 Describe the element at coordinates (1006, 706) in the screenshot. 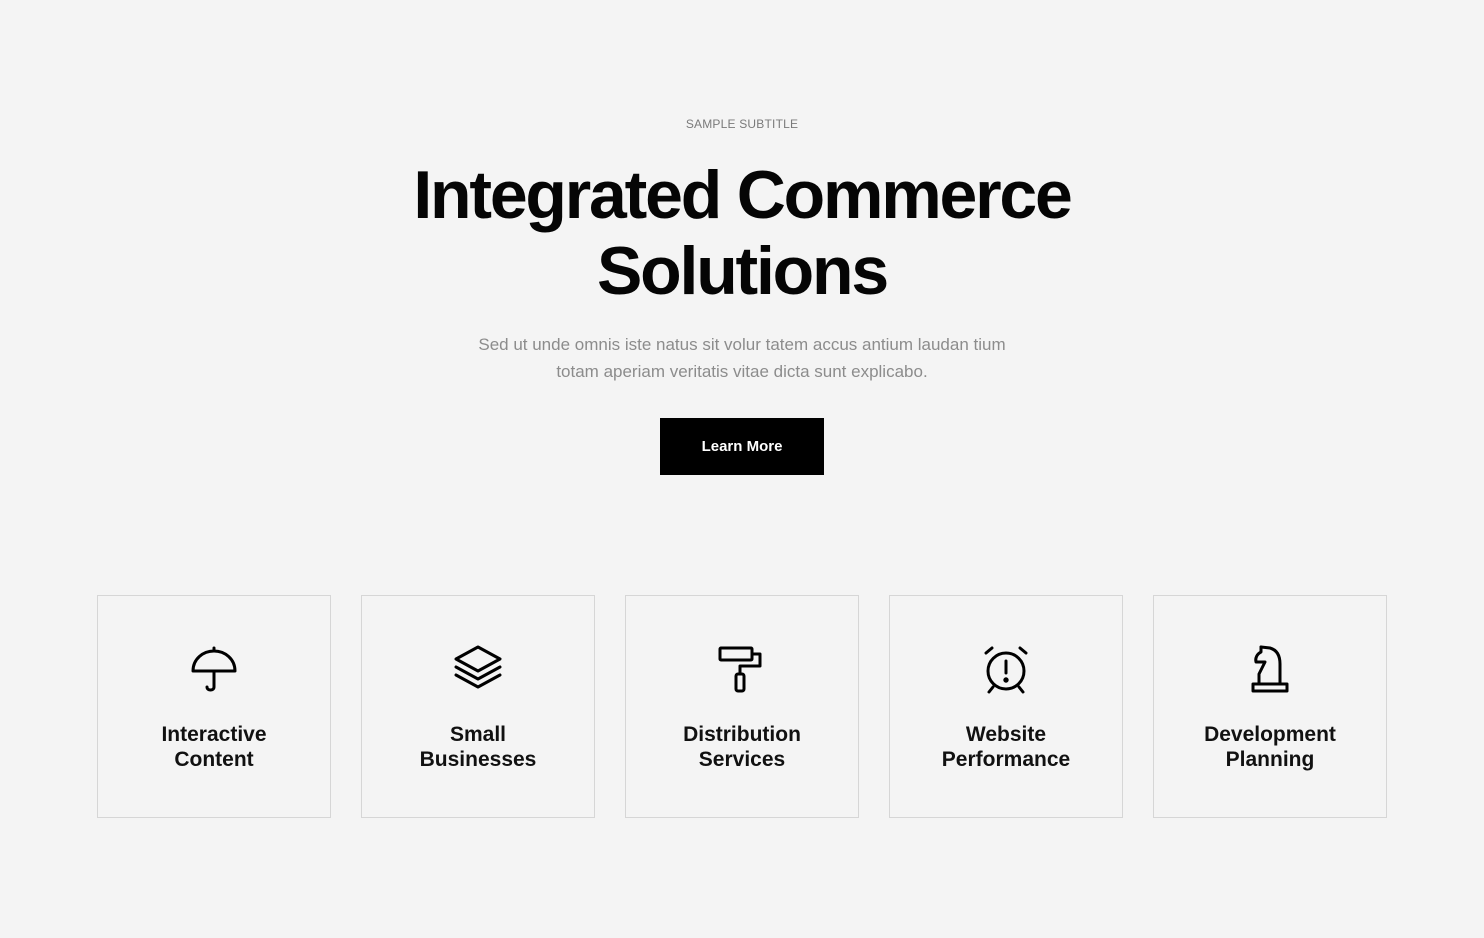

I see `feature-card-website-performance: Website Performance` at that location.